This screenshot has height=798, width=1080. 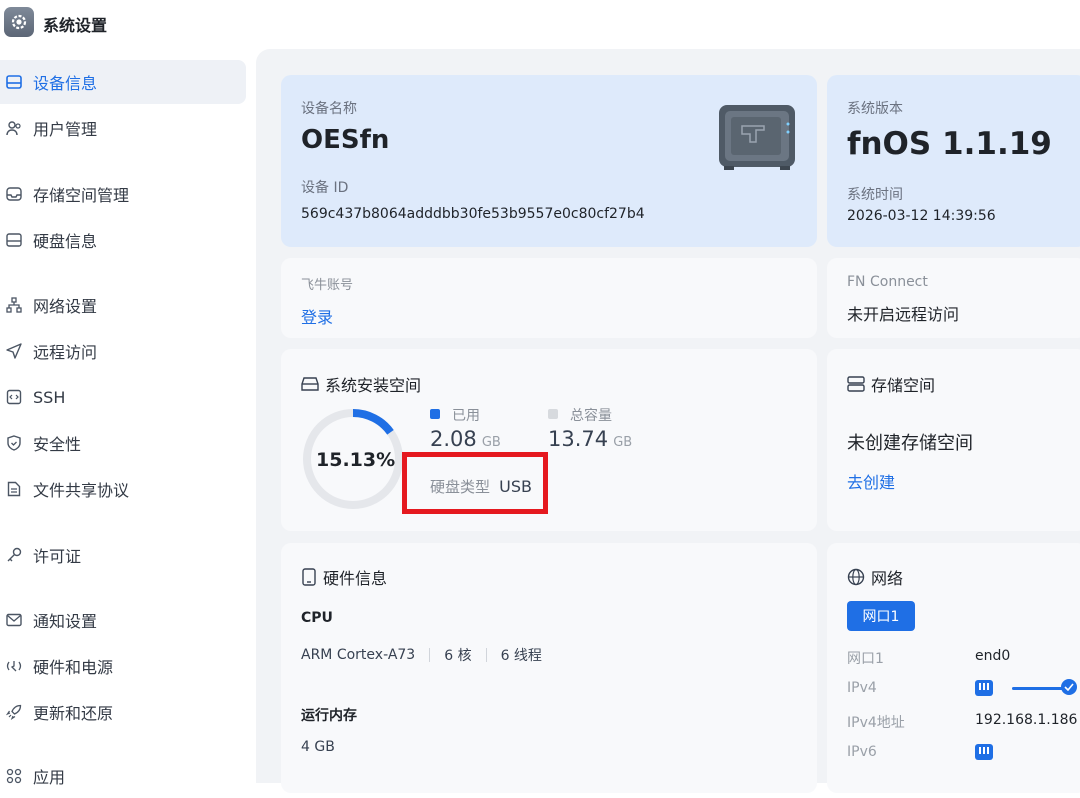 What do you see at coordinates (856, 577) in the screenshot?
I see `globe-icon` at bounding box center [856, 577].